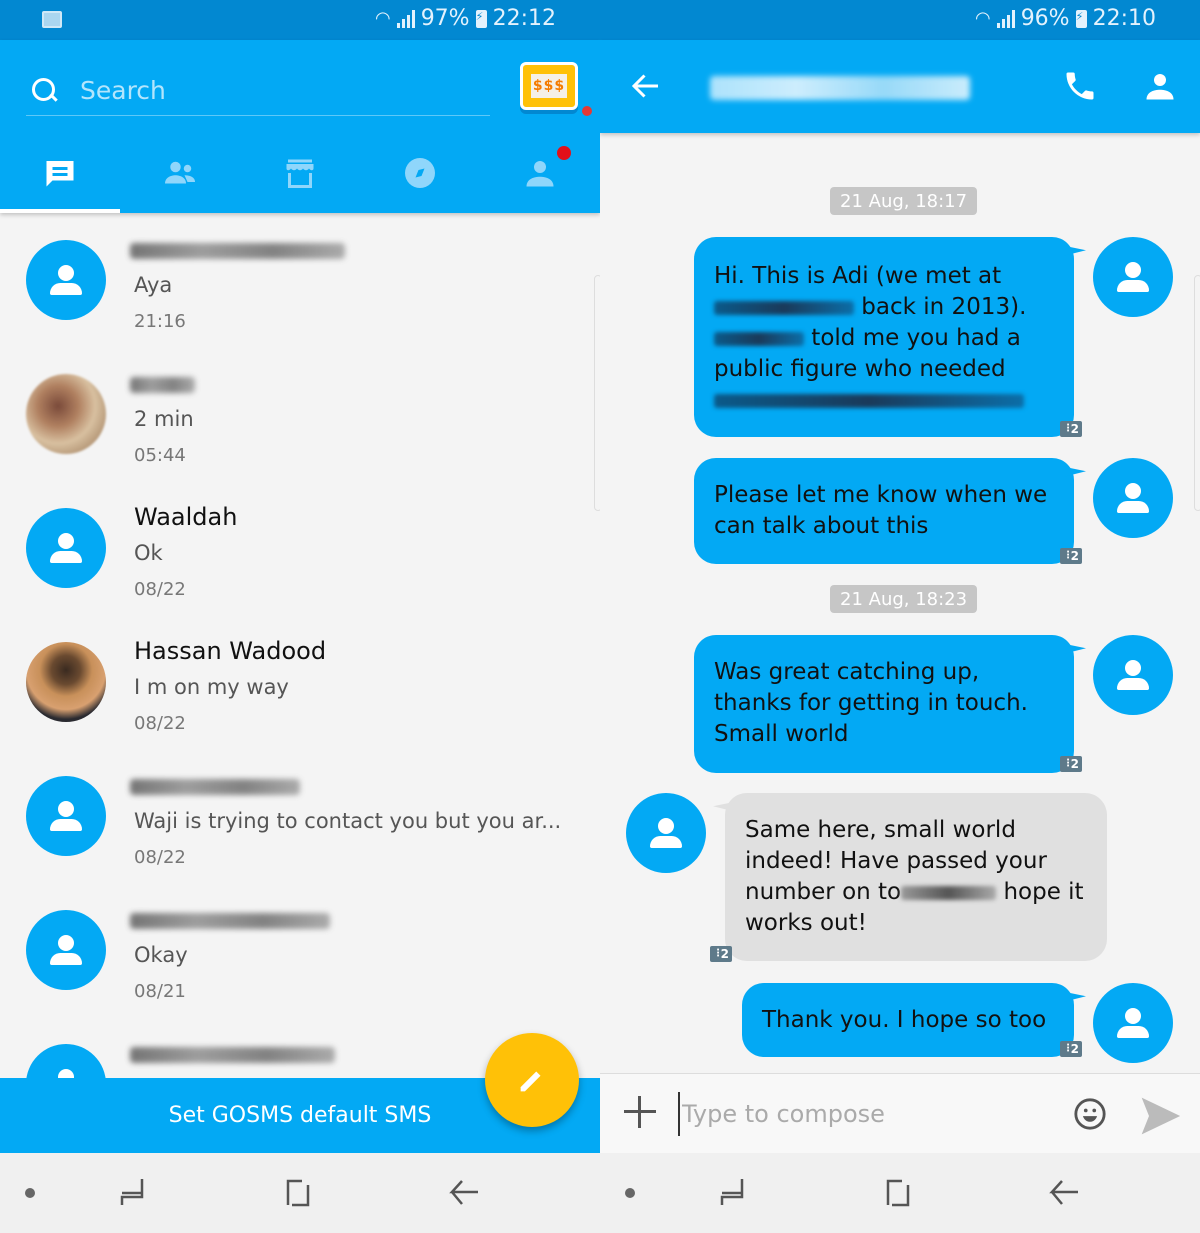 Image resolution: width=1200 pixels, height=1233 pixels. Describe the element at coordinates (445, 18) in the screenshot. I see `battery-percent: 97%` at that location.